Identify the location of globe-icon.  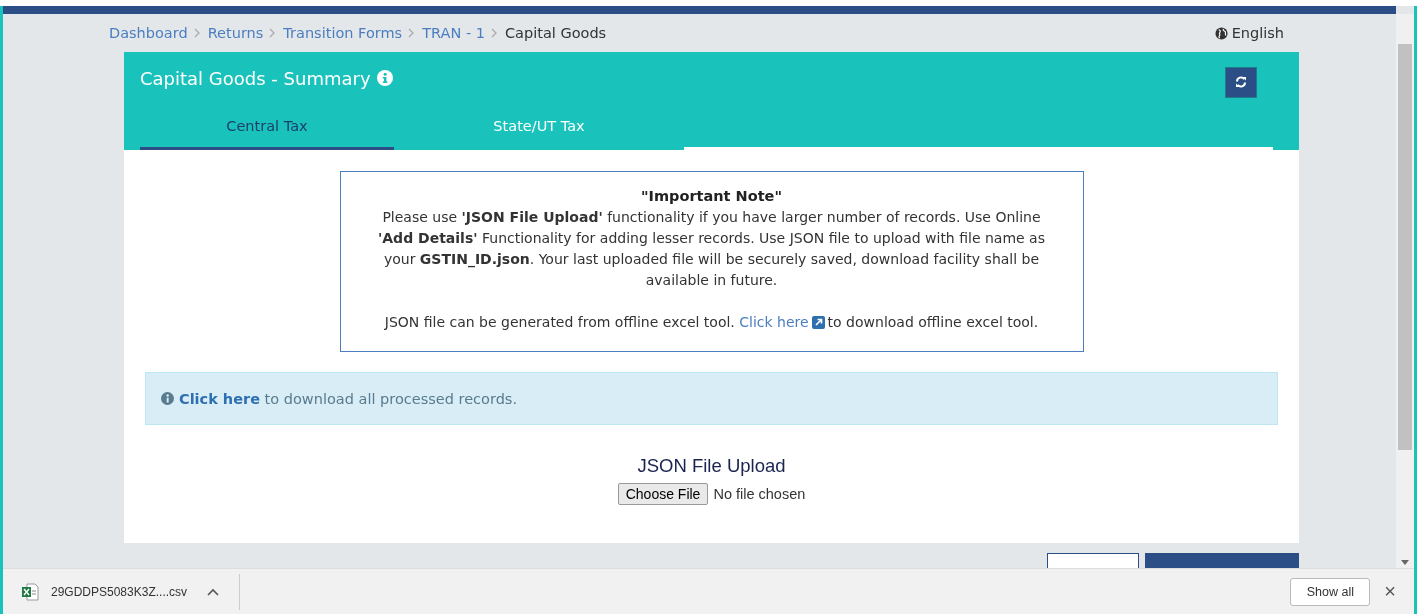
(1221, 33).